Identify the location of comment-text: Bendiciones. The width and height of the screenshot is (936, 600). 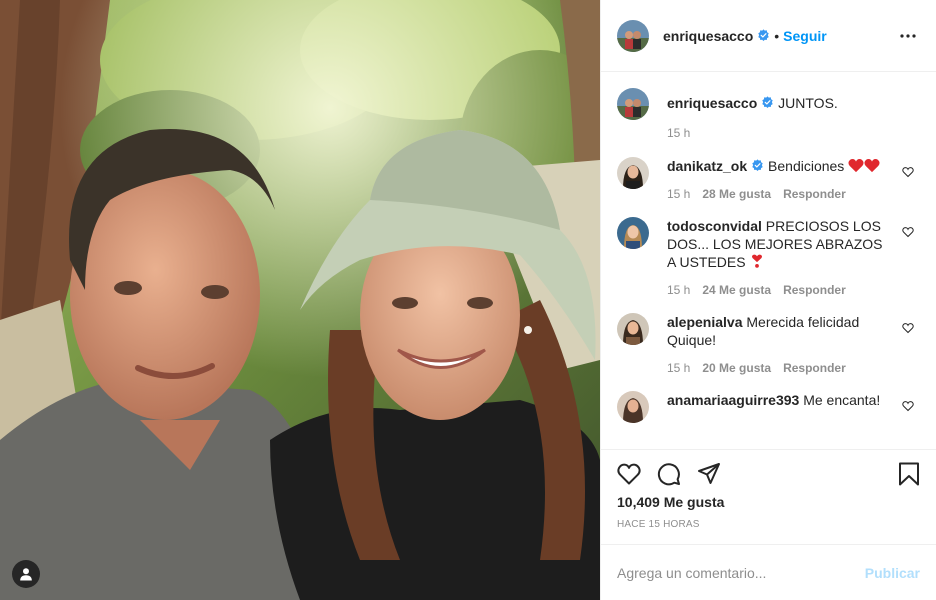
(806, 166).